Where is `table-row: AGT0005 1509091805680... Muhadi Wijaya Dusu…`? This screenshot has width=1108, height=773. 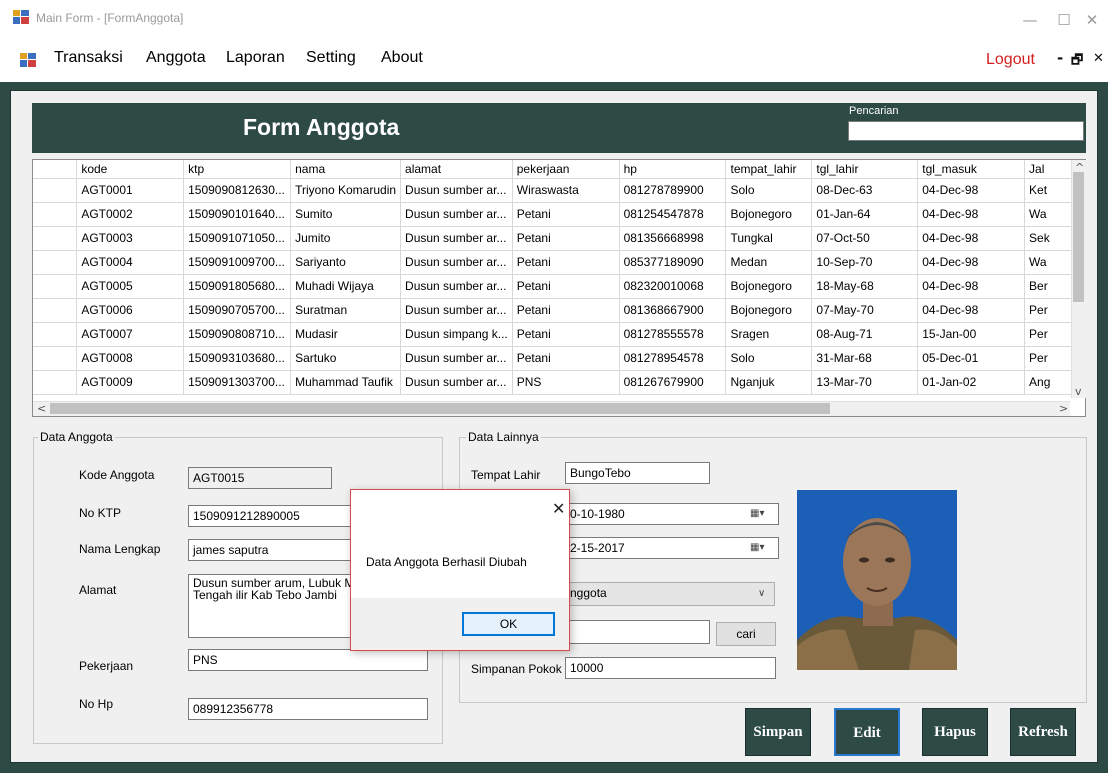
table-row: AGT0005 1509091805680... Muhadi Wijaya Dusu… is located at coordinates (559, 286).